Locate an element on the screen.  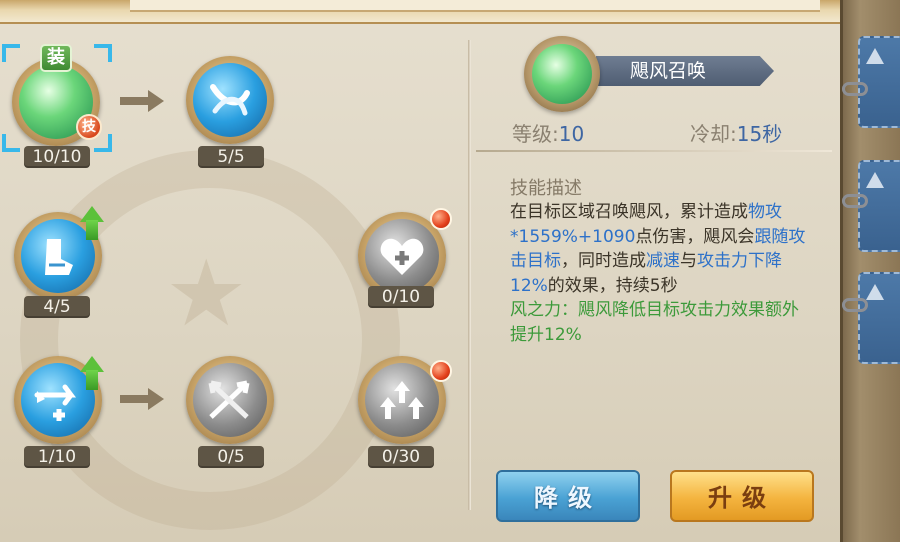
crossed-arrows-icon is located at coordinates (230, 400).